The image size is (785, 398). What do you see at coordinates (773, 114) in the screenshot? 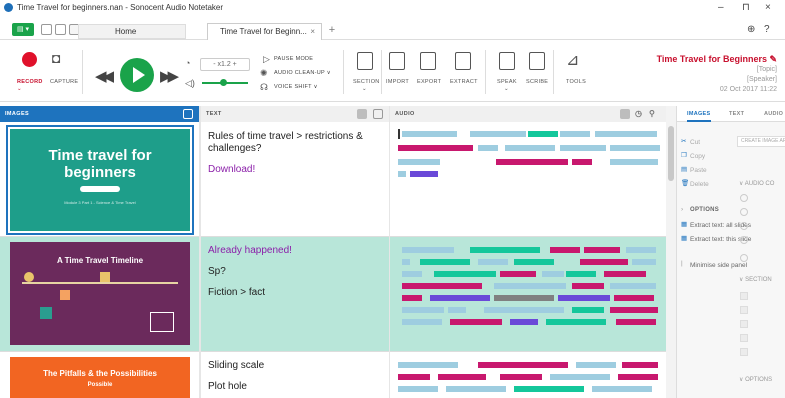
I see `side-tab-audio: AUDIO` at bounding box center [773, 114].